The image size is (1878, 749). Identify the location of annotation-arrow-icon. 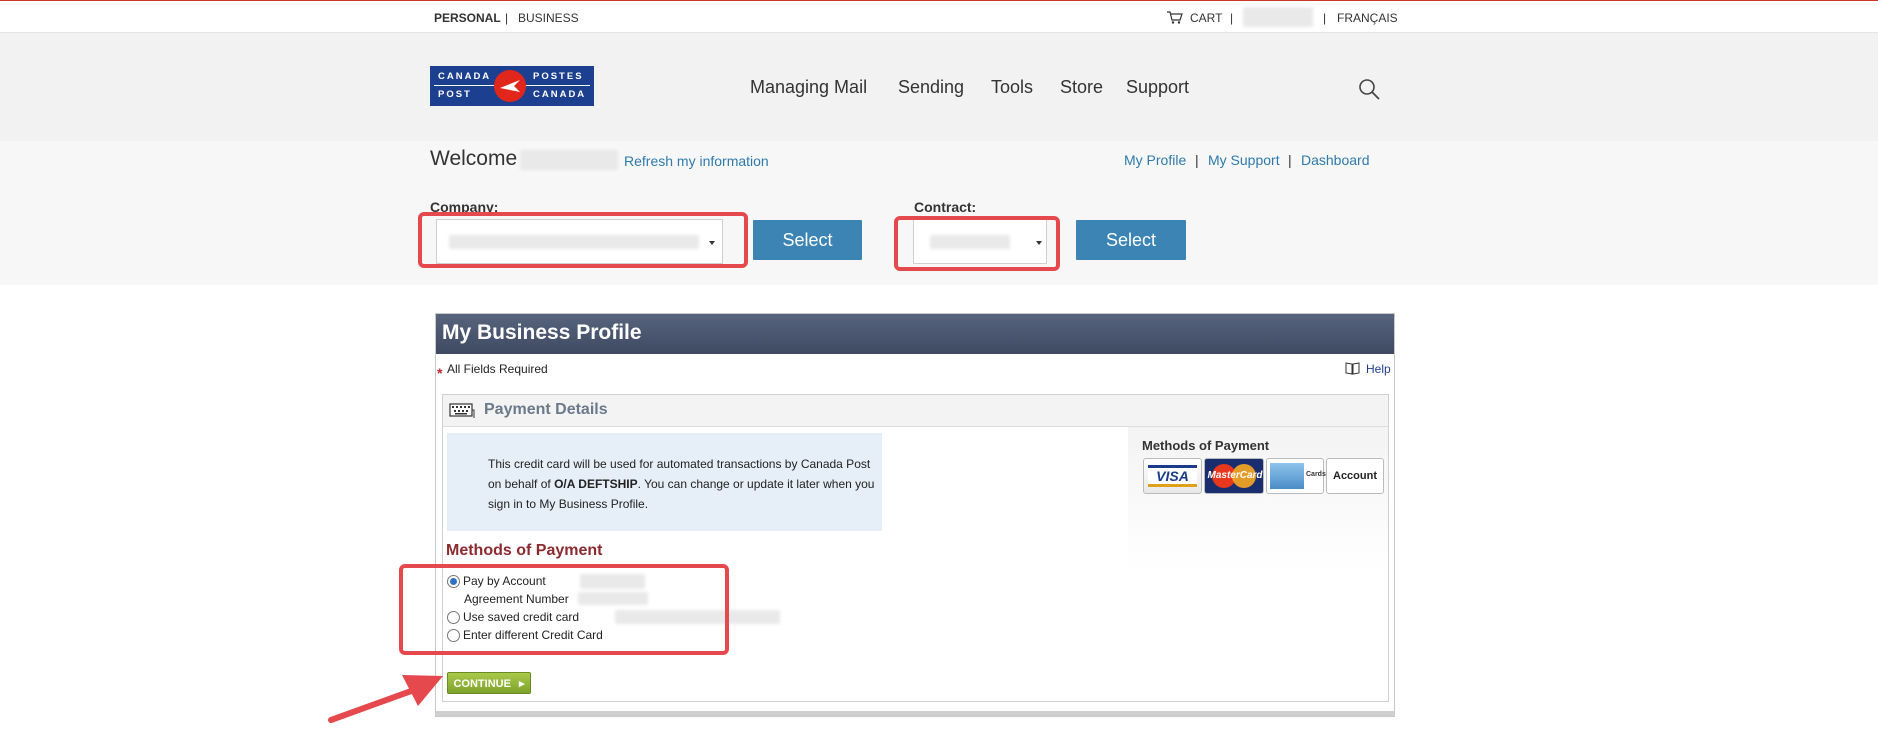
(385, 699).